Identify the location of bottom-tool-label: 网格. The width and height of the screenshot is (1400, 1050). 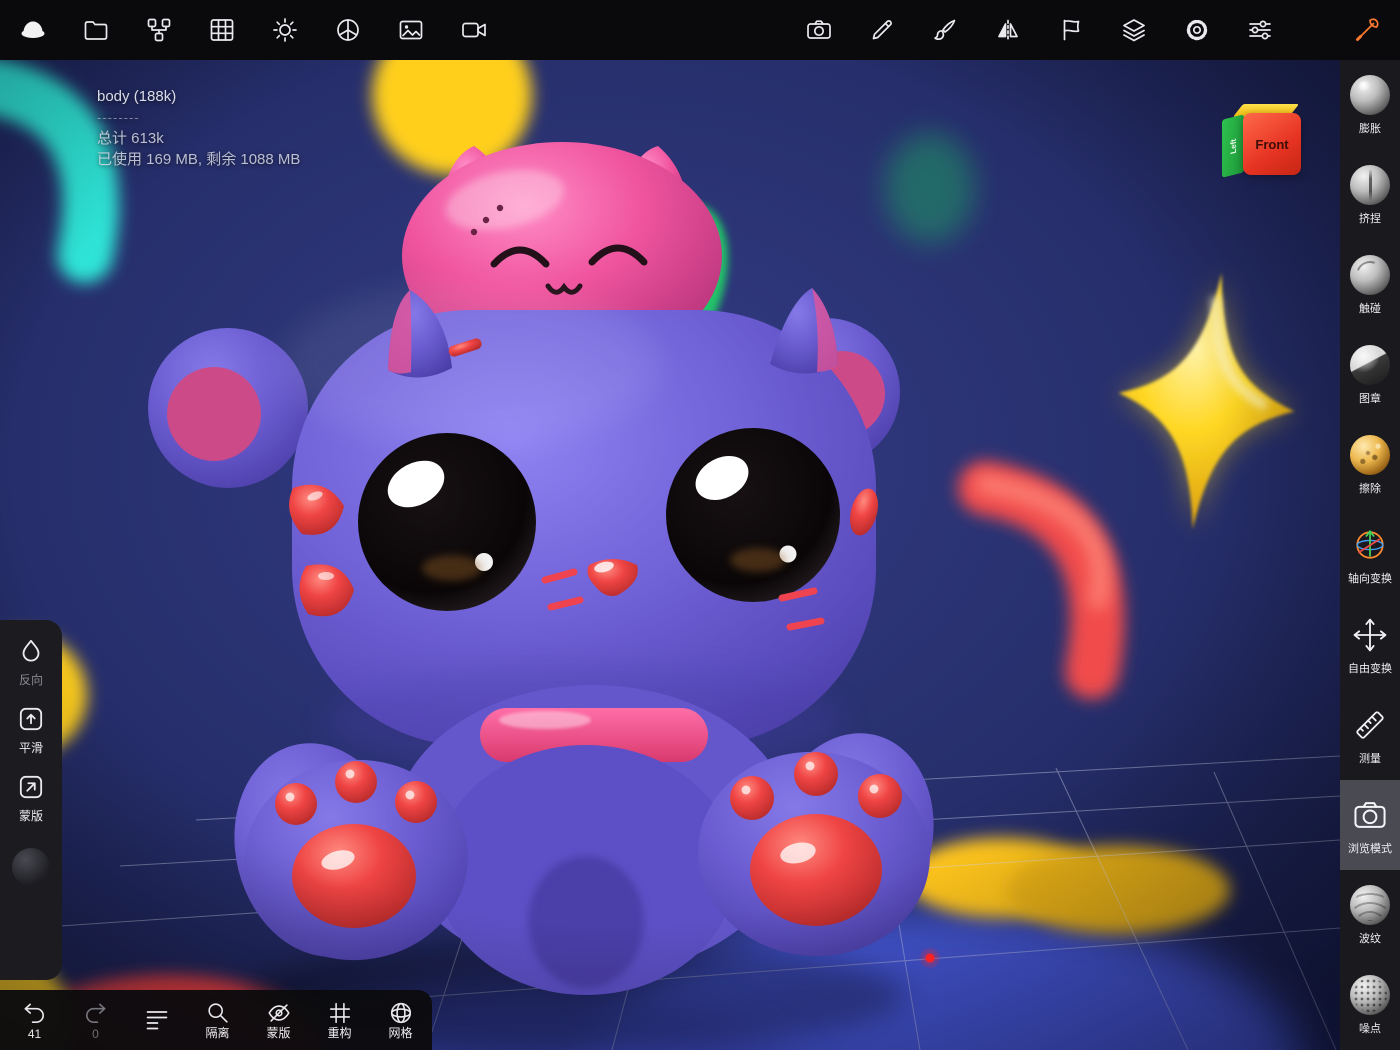
(400, 1033).